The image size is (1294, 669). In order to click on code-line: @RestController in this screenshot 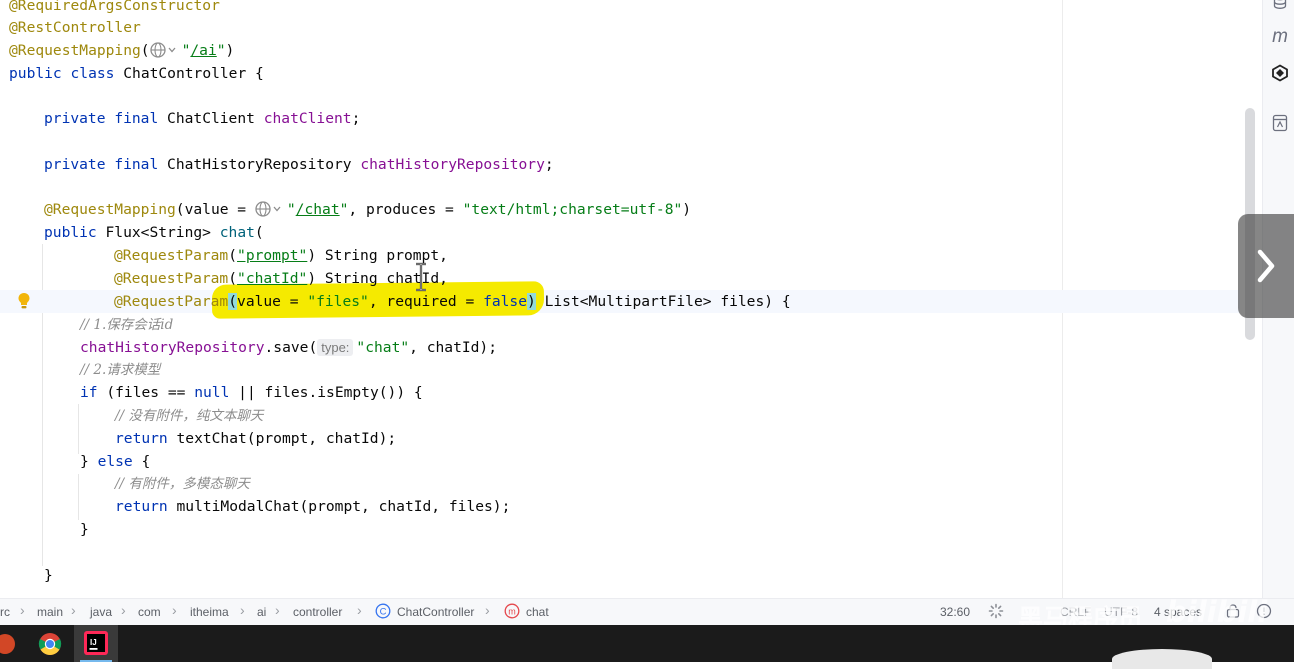, I will do `click(75, 27)`.